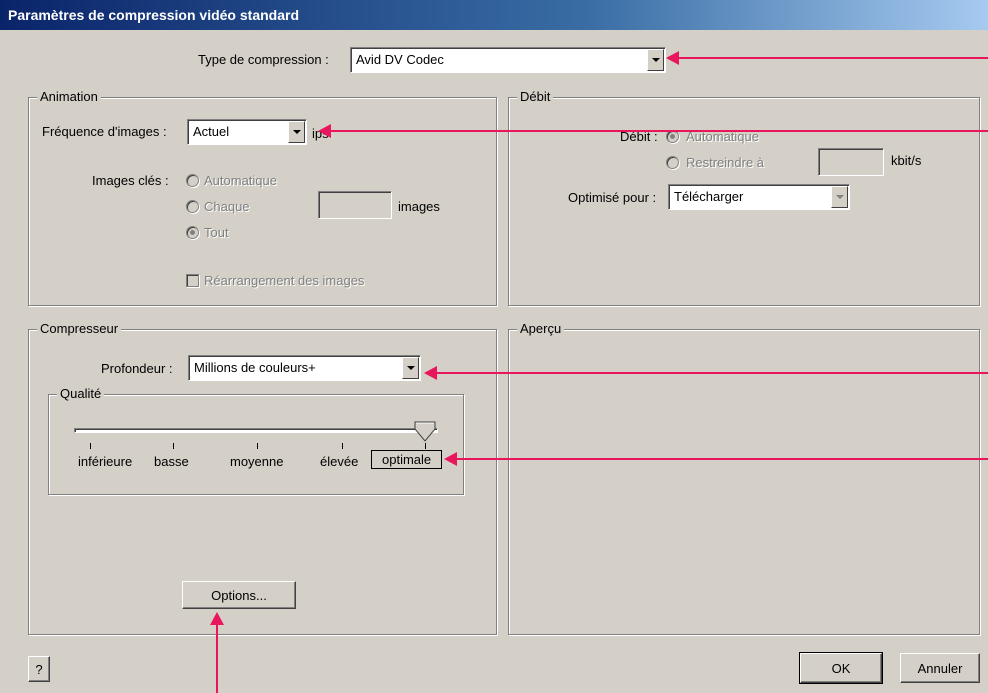  I want to click on quality-slider-thumb, so click(425, 432).